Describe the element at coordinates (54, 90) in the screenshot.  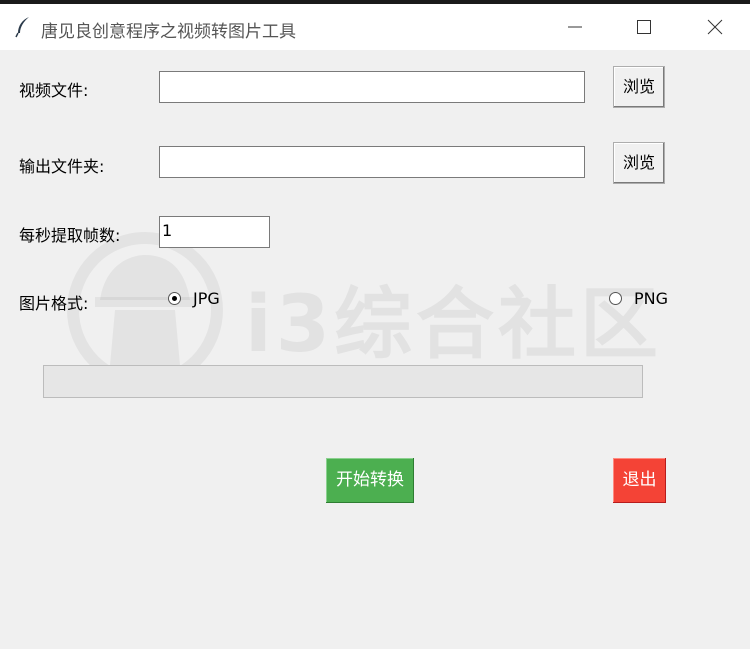
I see `video-file-label: 视频文件:` at that location.